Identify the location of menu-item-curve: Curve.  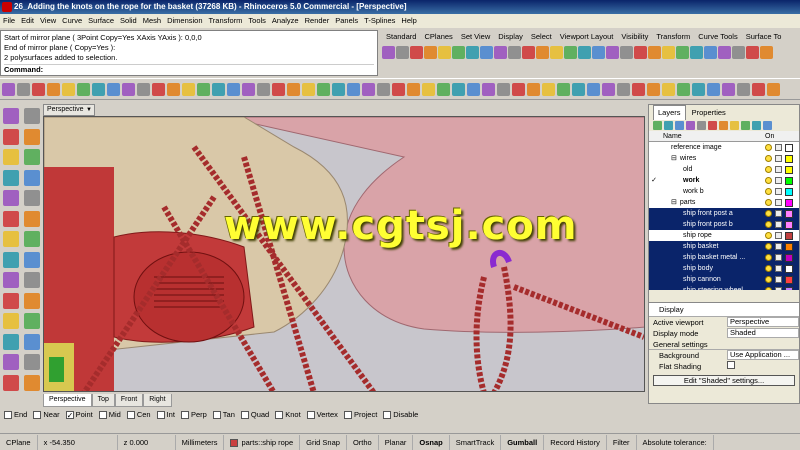
(72, 21).